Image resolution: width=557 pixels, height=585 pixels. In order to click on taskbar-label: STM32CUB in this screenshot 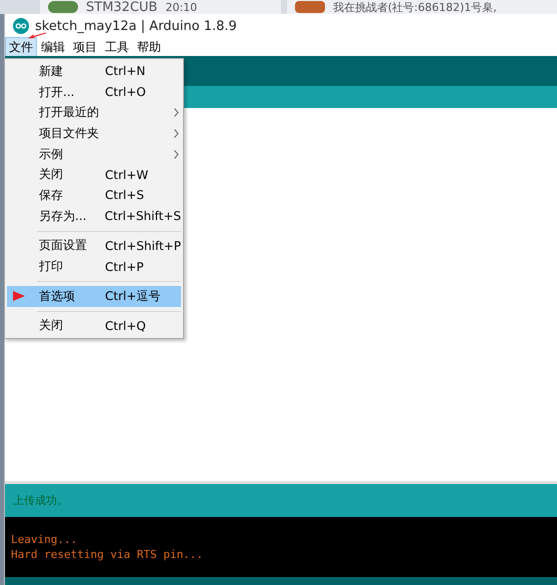, I will do `click(122, 7)`.